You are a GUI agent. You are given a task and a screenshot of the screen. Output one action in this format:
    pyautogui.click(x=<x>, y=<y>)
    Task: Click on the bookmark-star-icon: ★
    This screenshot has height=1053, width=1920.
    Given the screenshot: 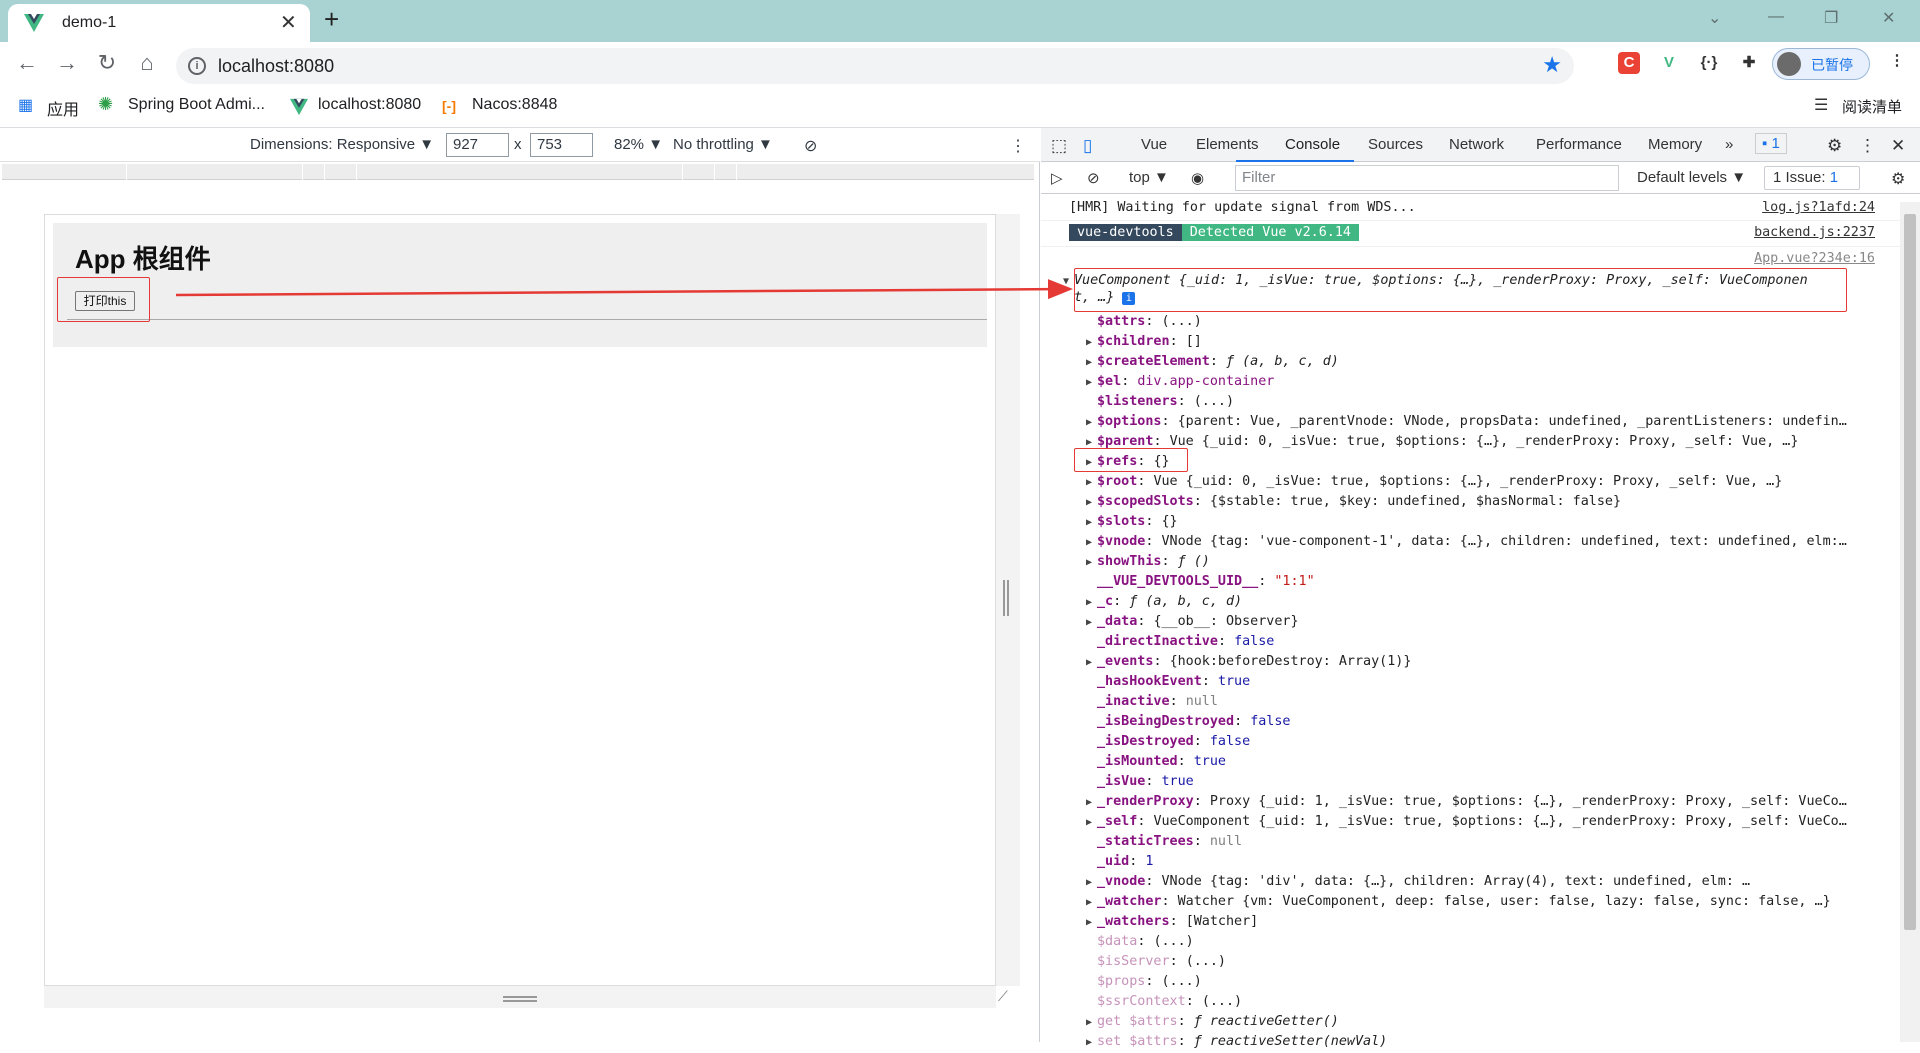 What is the action you would take?
    pyautogui.click(x=1552, y=65)
    